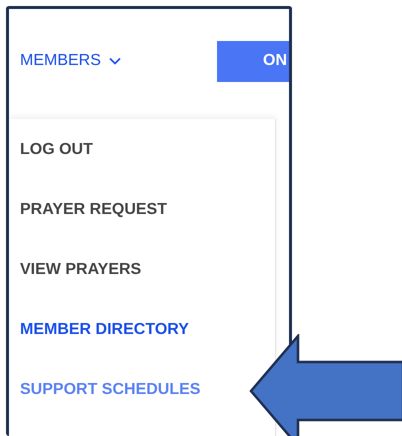  Describe the element at coordinates (253, 61) in the screenshot. I see `action-button: ON` at that location.